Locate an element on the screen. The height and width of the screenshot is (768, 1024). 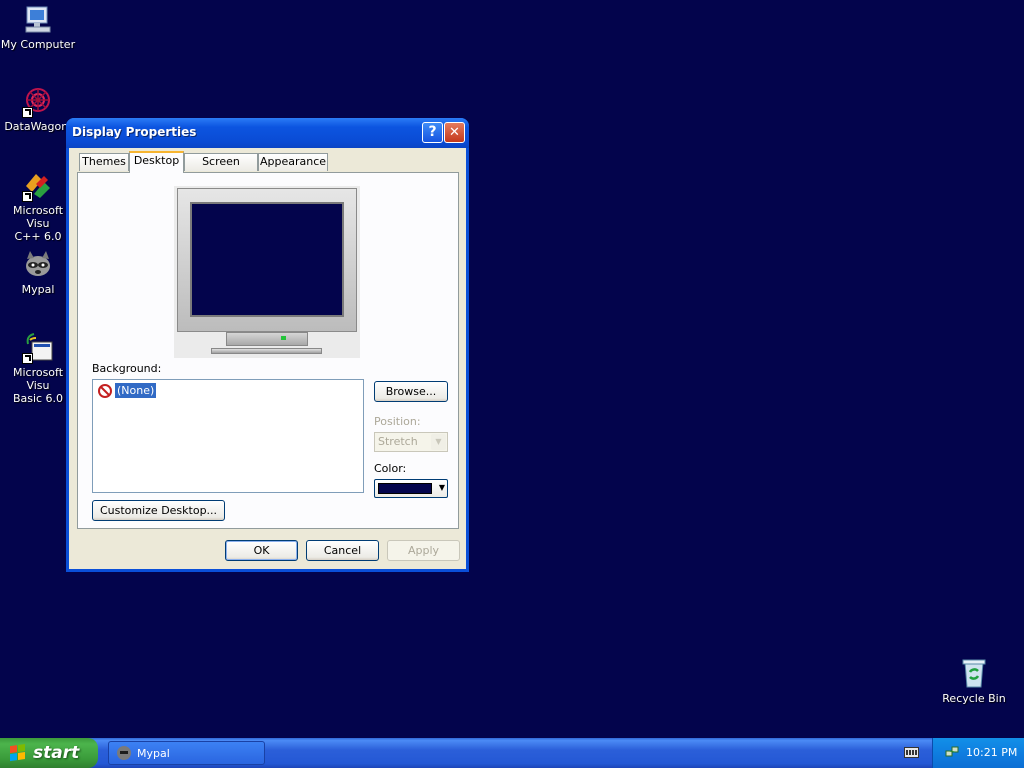
monitor-preview is located at coordinates (267, 272).